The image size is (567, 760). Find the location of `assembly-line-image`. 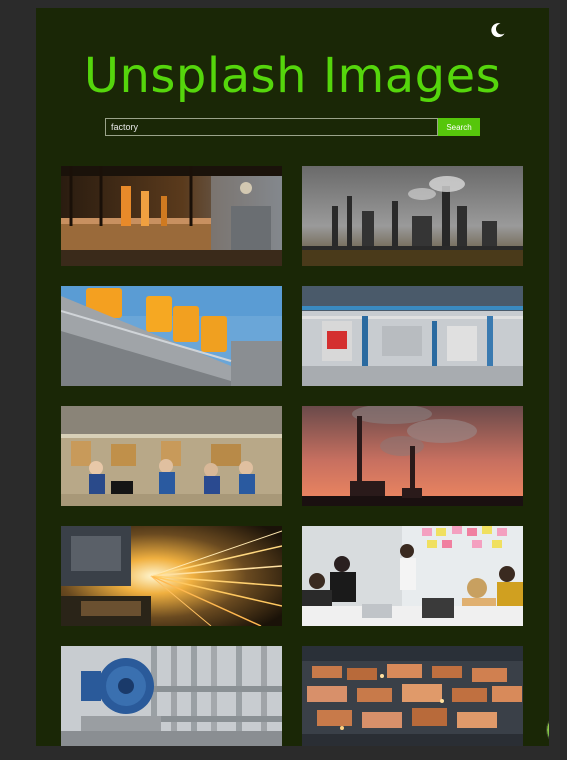

assembly-line-image is located at coordinates (171, 456).